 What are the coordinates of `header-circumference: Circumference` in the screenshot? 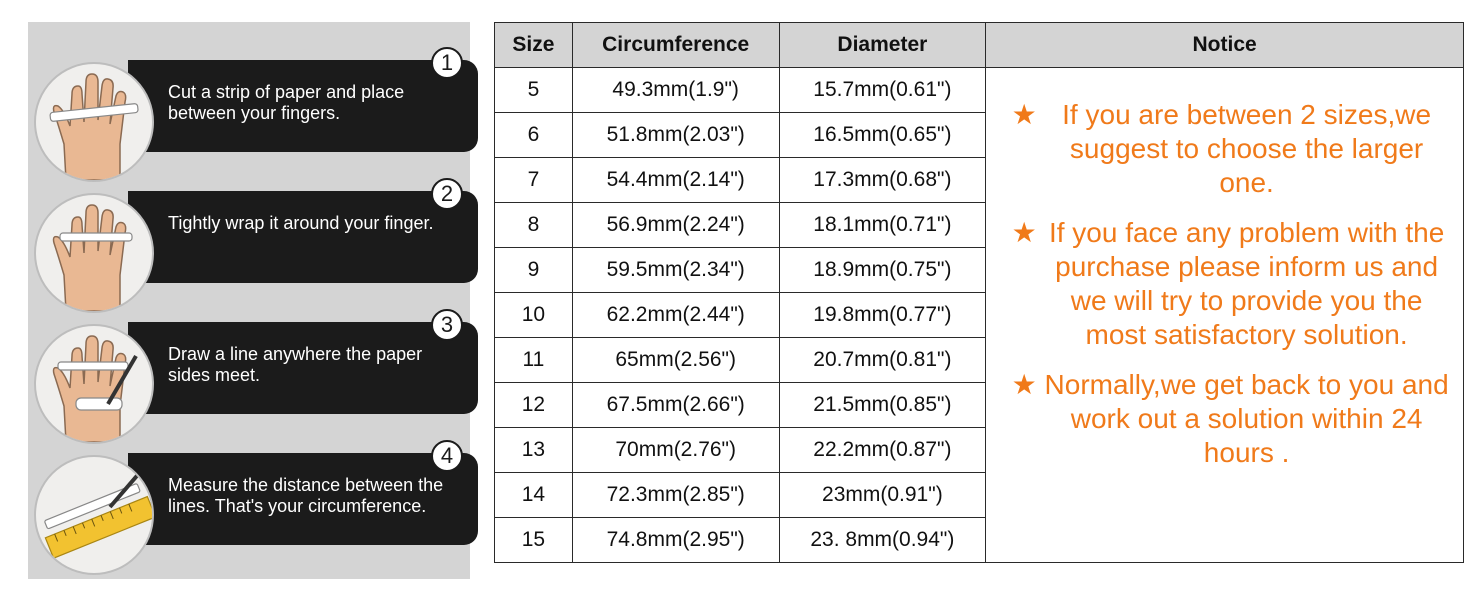 It's located at (675, 45).